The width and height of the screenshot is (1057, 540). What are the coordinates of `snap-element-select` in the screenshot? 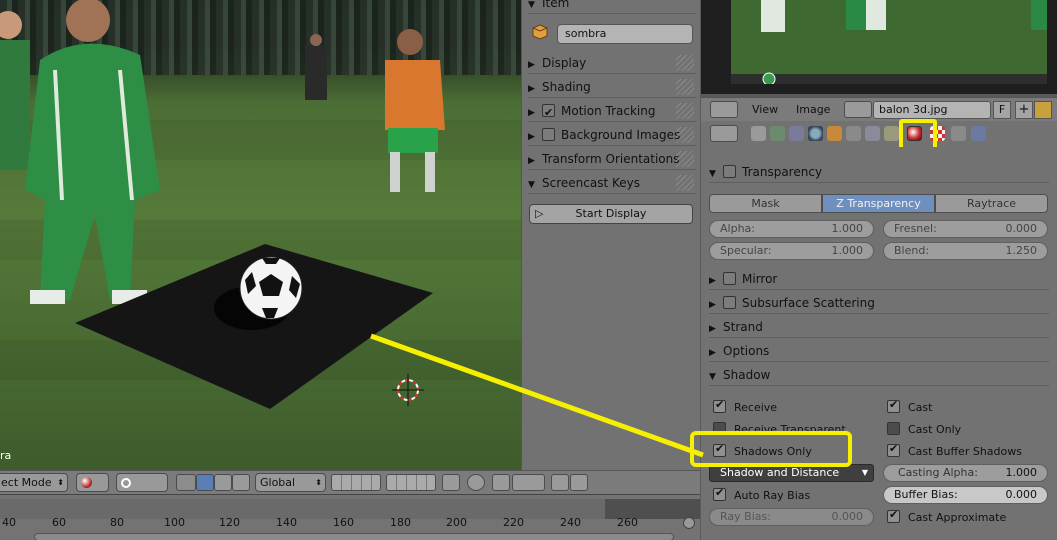 It's located at (528, 482).